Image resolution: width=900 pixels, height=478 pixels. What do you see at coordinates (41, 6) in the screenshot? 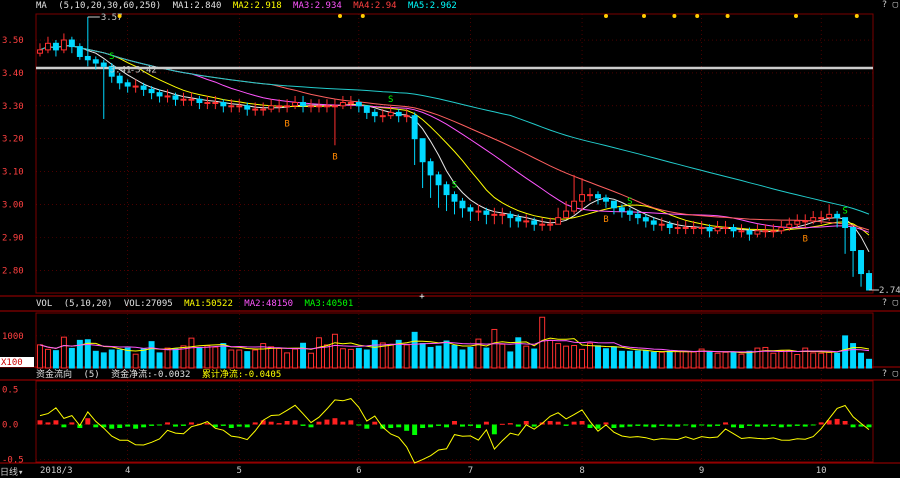
I see `price-indicator-name: MA` at bounding box center [41, 6].